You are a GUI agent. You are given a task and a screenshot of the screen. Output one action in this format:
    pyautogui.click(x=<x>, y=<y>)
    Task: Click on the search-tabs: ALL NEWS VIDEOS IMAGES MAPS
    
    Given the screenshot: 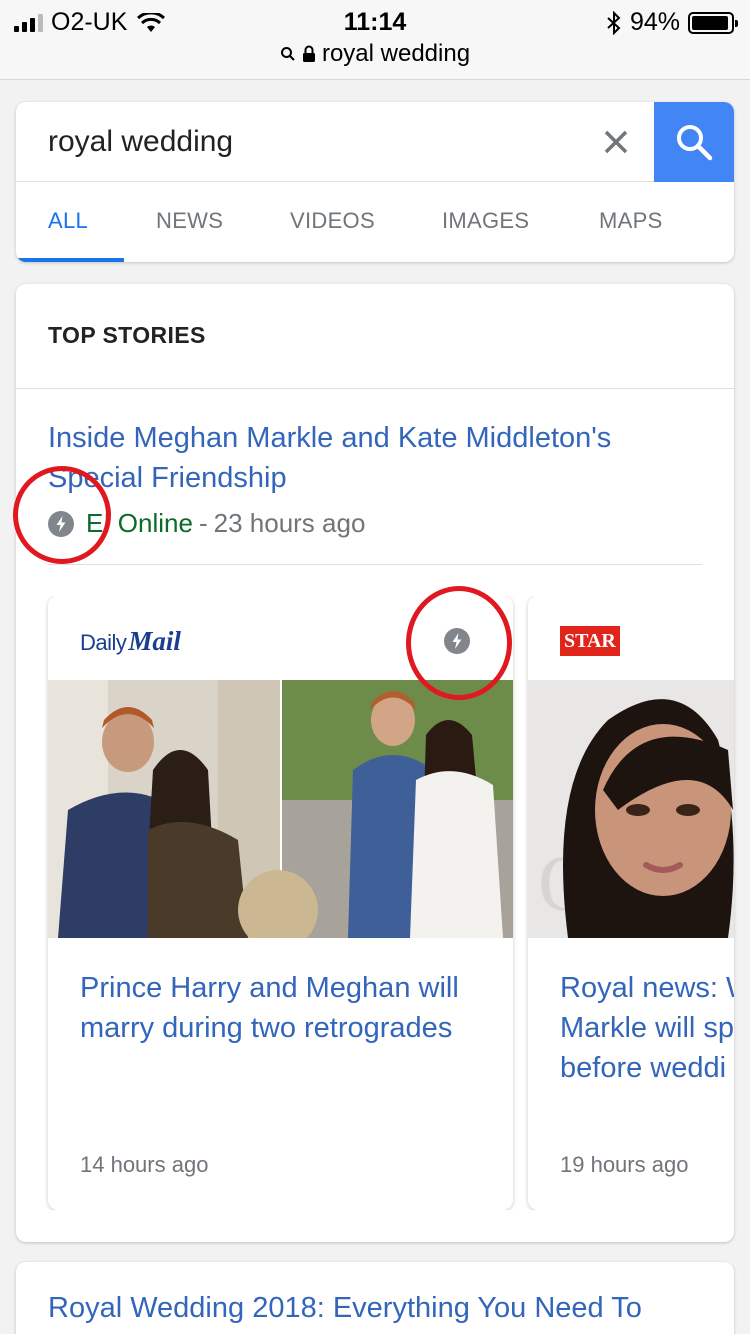 What is the action you would take?
    pyautogui.click(x=375, y=222)
    